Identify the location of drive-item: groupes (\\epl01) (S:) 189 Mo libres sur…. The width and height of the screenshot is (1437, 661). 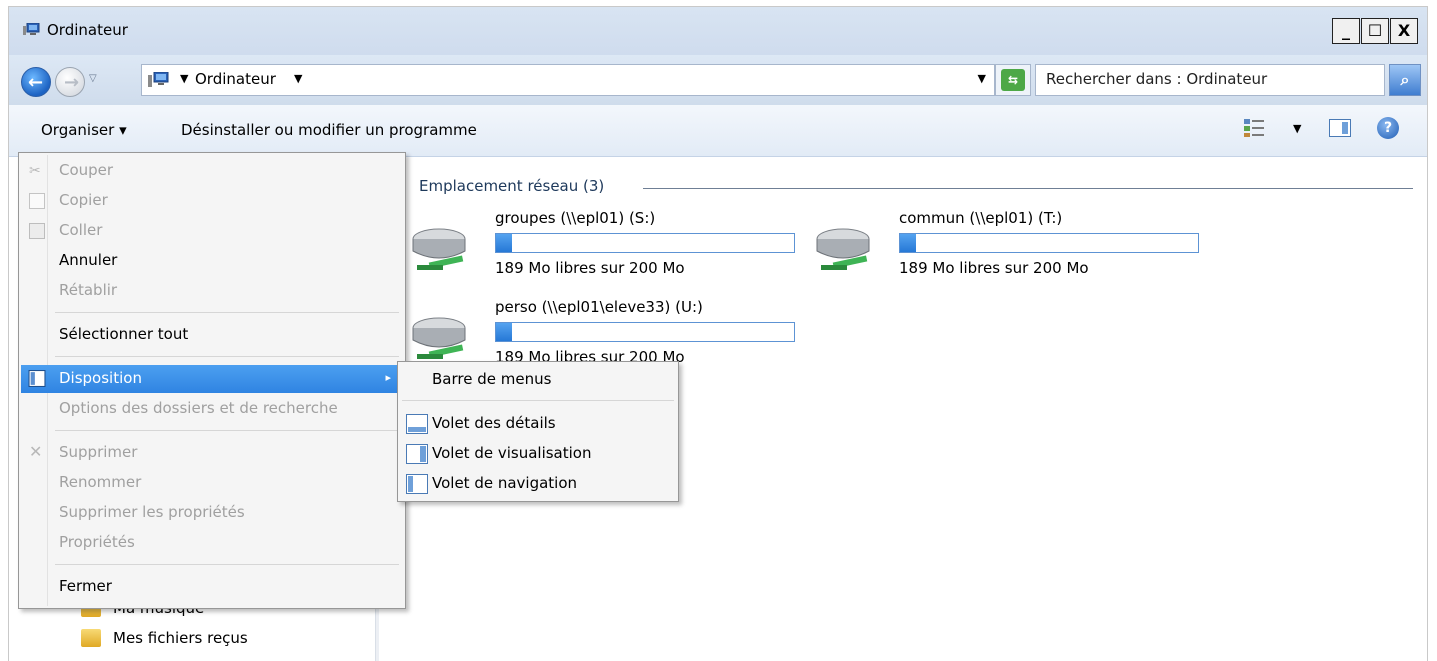
(602, 249).